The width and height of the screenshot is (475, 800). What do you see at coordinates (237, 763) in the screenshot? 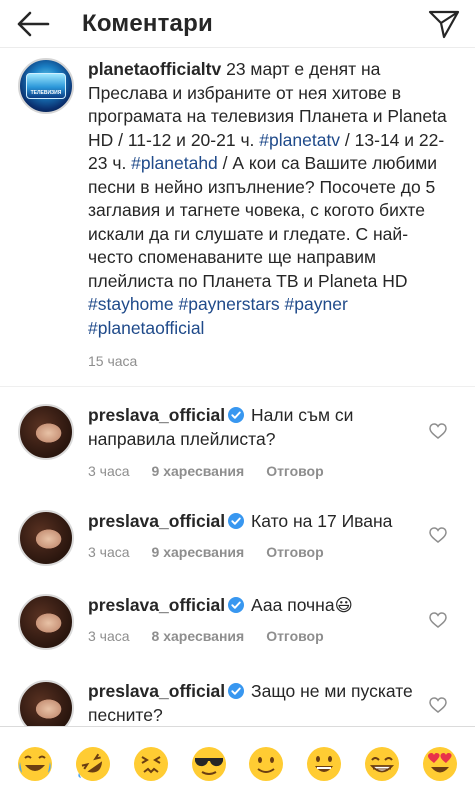
I see `emoji-reaction-bar` at bounding box center [237, 763].